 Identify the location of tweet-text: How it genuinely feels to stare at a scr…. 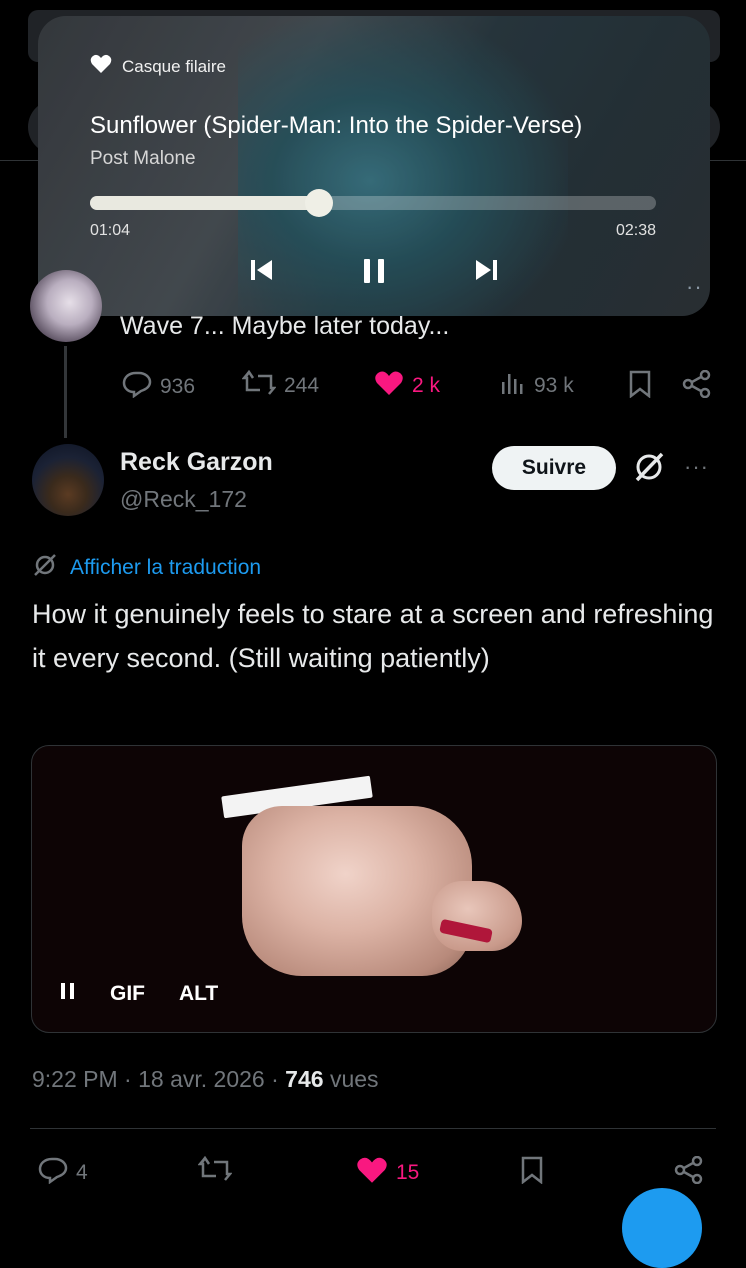
(373, 636).